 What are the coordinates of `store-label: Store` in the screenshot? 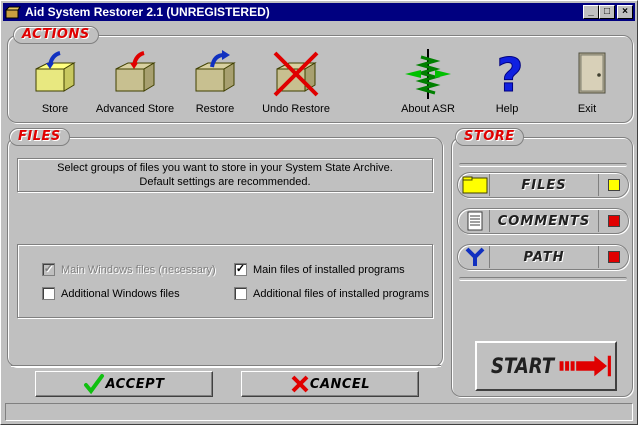 It's located at (55, 109).